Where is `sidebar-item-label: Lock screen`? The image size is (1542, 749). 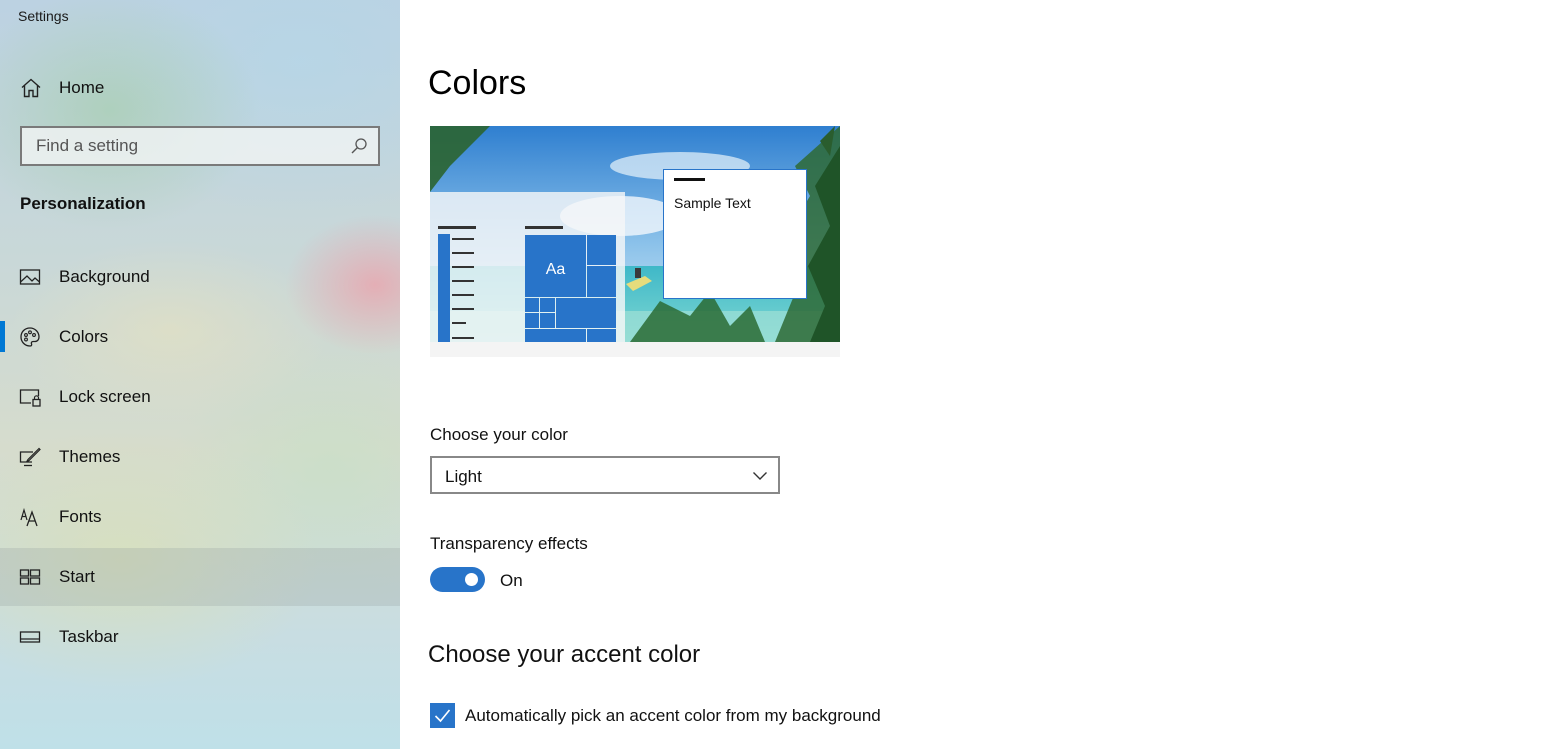
sidebar-item-label: Lock screen is located at coordinates (105, 396).